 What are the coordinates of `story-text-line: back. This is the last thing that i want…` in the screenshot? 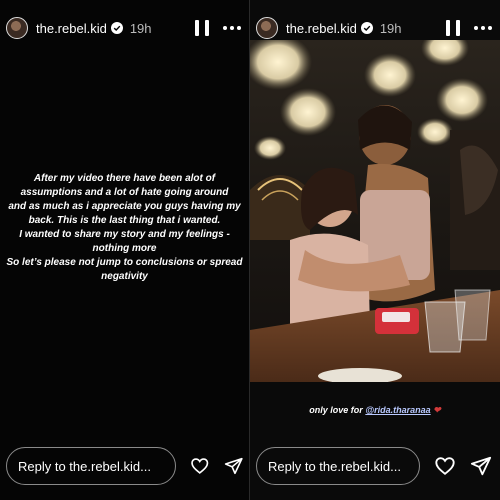 It's located at (124, 220).